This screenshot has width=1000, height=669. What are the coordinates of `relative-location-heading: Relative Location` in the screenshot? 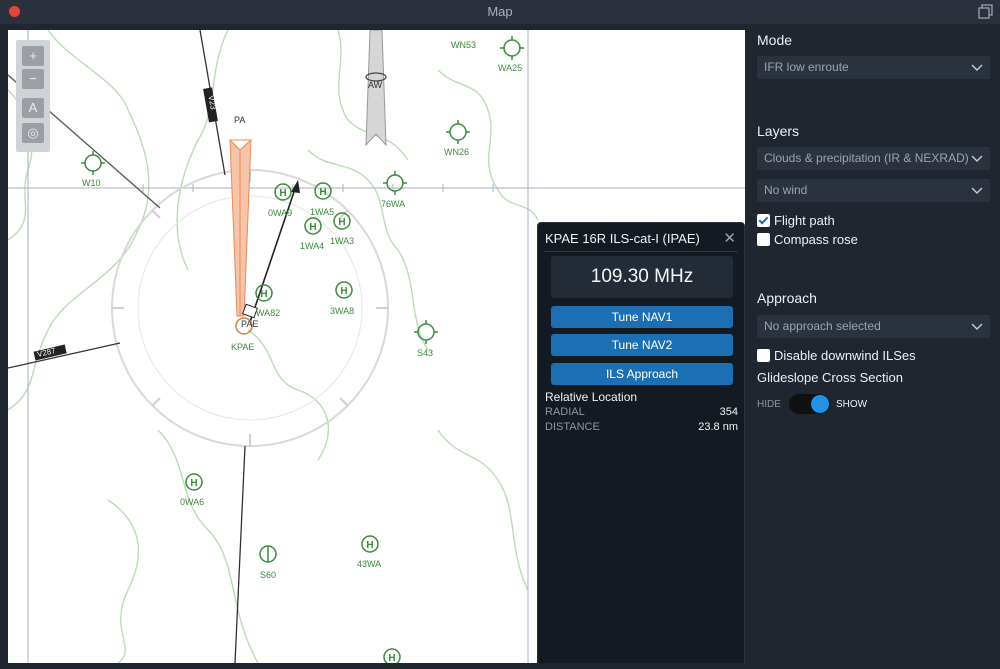 It's located at (591, 397).